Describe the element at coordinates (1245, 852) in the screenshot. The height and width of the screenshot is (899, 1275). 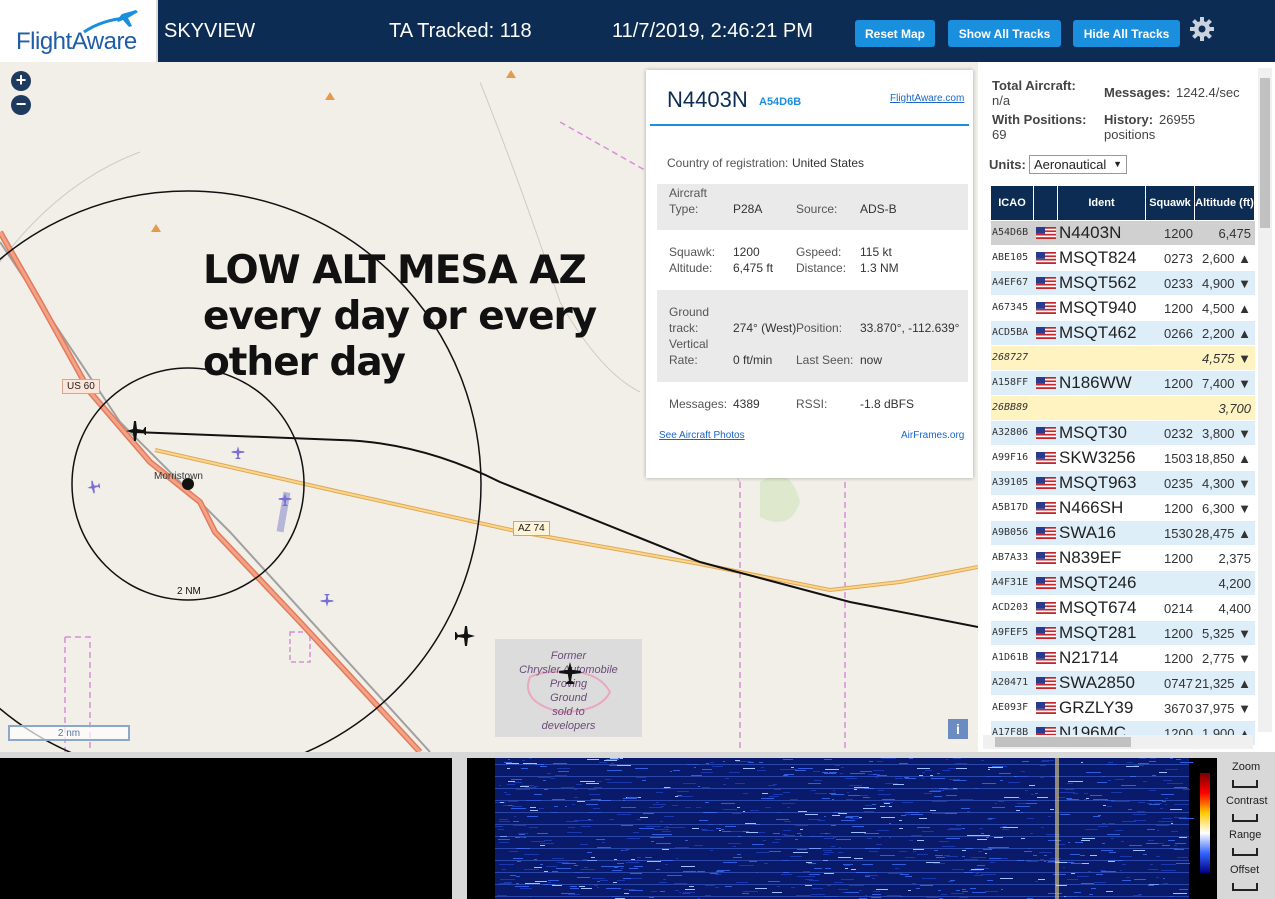
I see `range-slider` at that location.